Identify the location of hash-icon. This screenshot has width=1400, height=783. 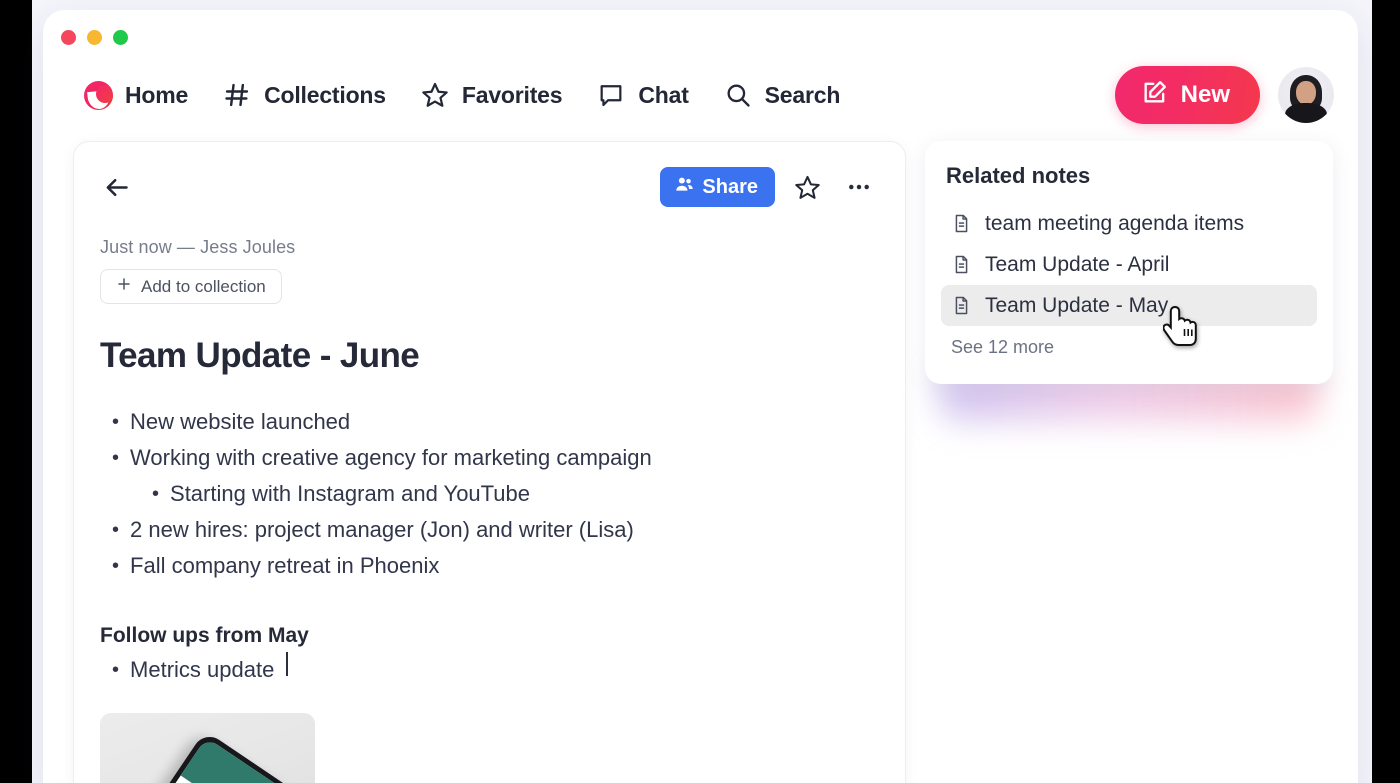
(237, 95).